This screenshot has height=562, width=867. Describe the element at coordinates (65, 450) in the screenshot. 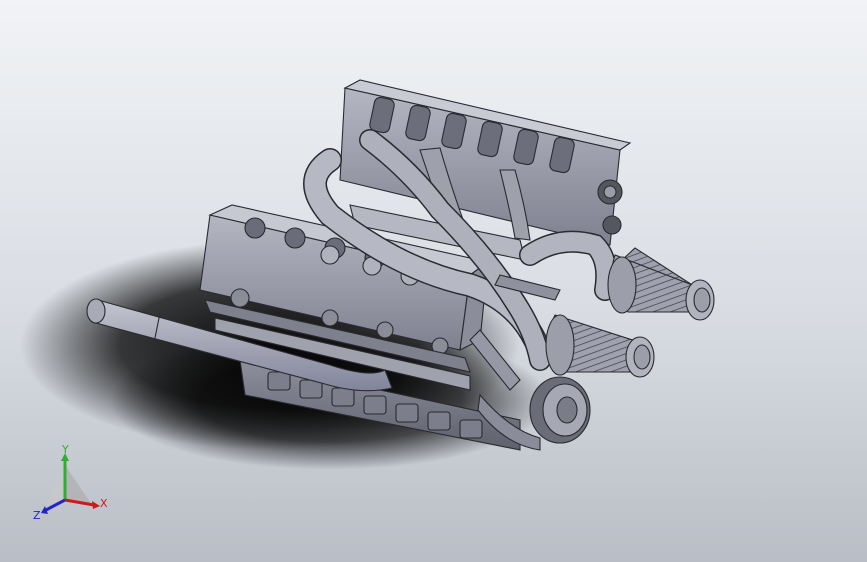

I see `y-axis-label: Y` at that location.